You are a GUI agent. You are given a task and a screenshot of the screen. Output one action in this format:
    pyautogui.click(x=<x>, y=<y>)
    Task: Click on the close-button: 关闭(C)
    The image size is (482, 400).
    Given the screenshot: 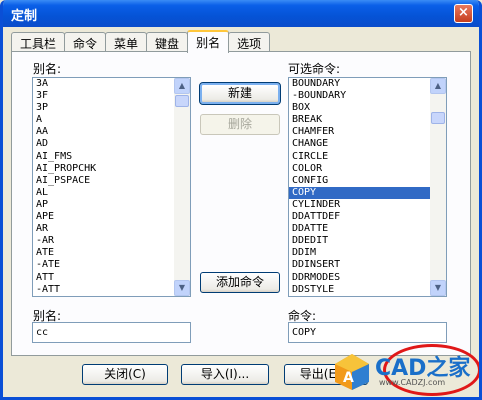 What is the action you would take?
    pyautogui.click(x=125, y=374)
    